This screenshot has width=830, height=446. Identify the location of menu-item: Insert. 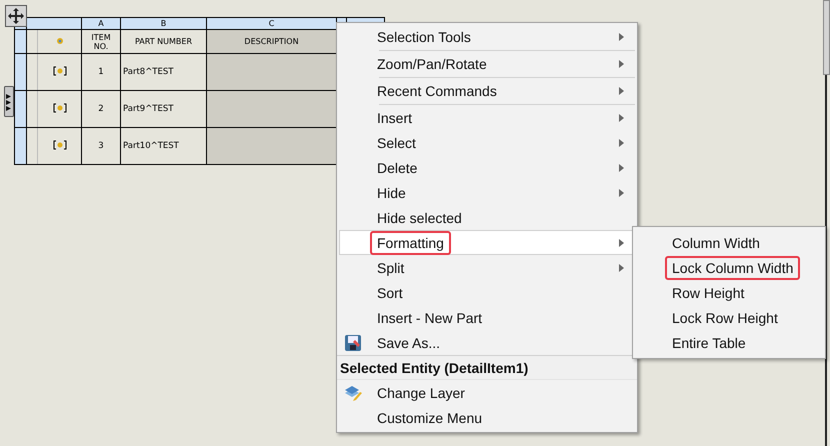
(487, 117).